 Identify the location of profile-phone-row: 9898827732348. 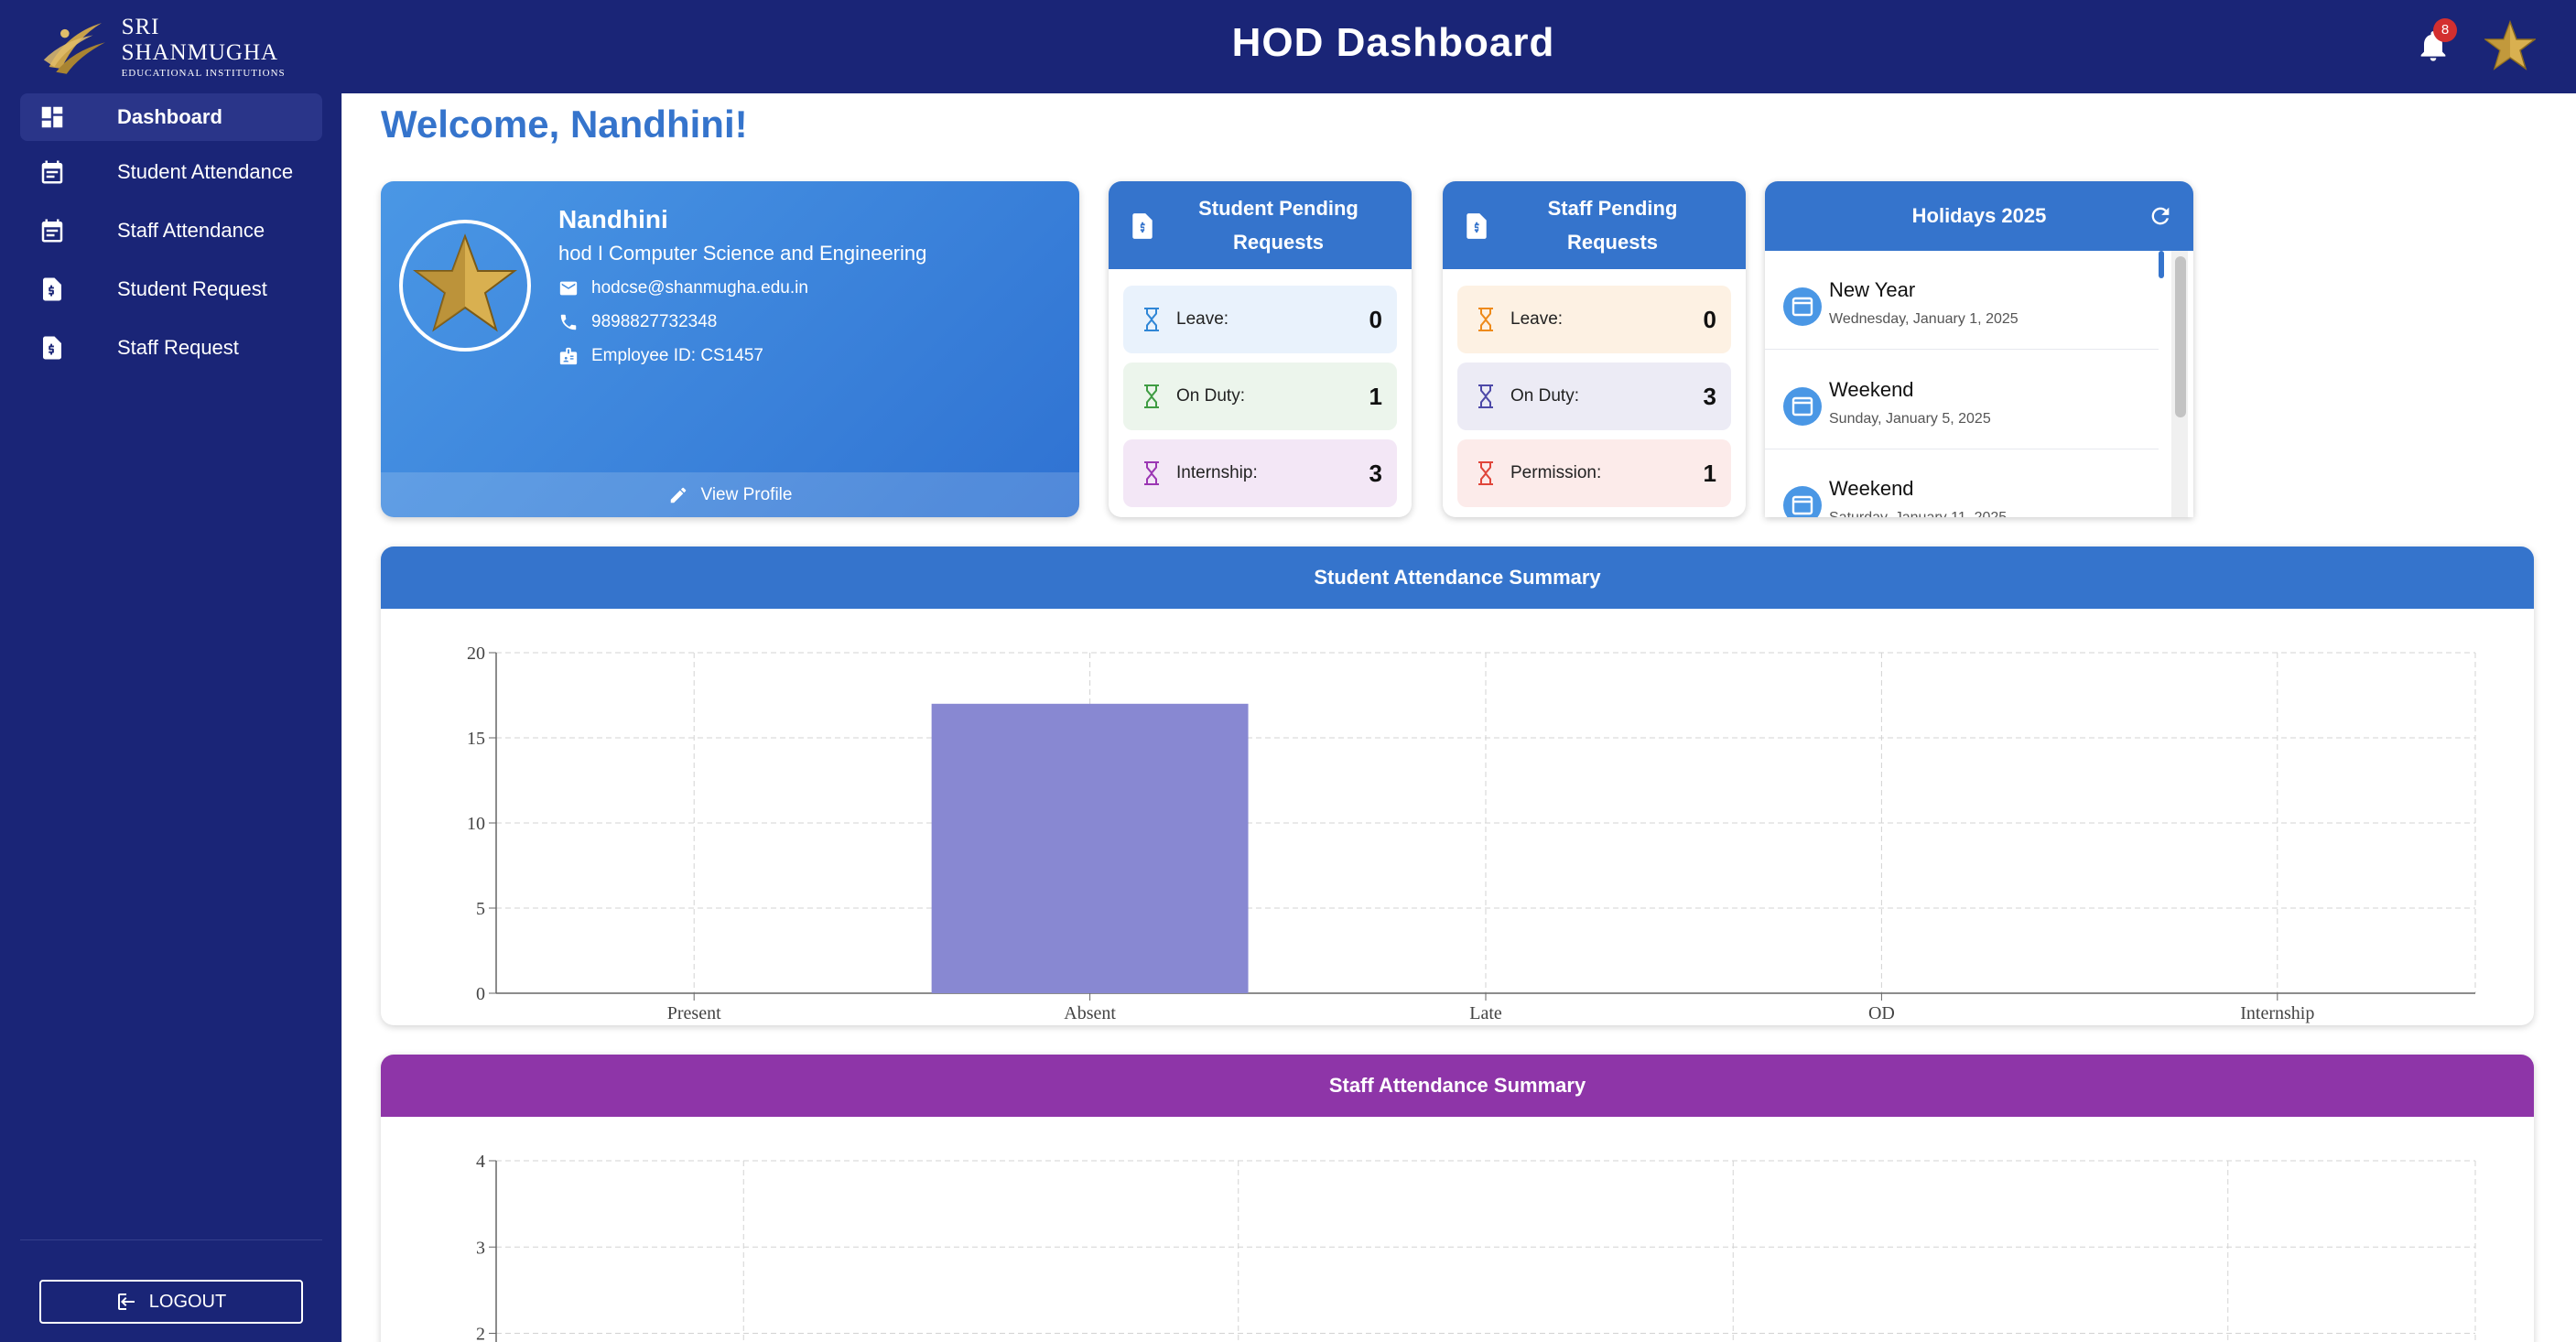
(637, 322).